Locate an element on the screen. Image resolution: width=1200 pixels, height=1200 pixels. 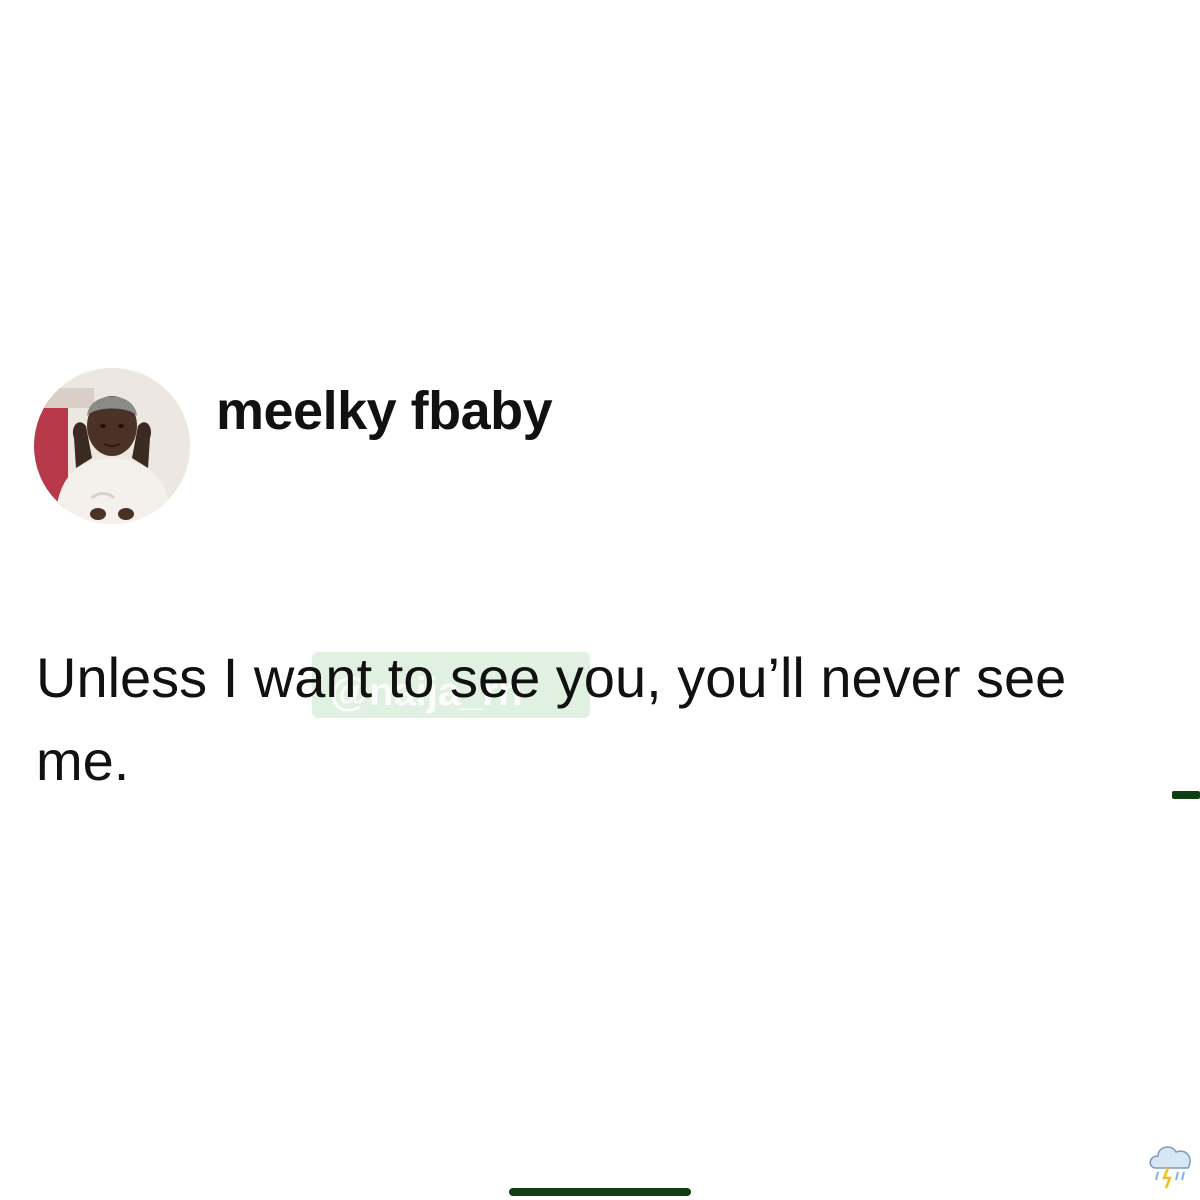
avatar is located at coordinates (112, 446).